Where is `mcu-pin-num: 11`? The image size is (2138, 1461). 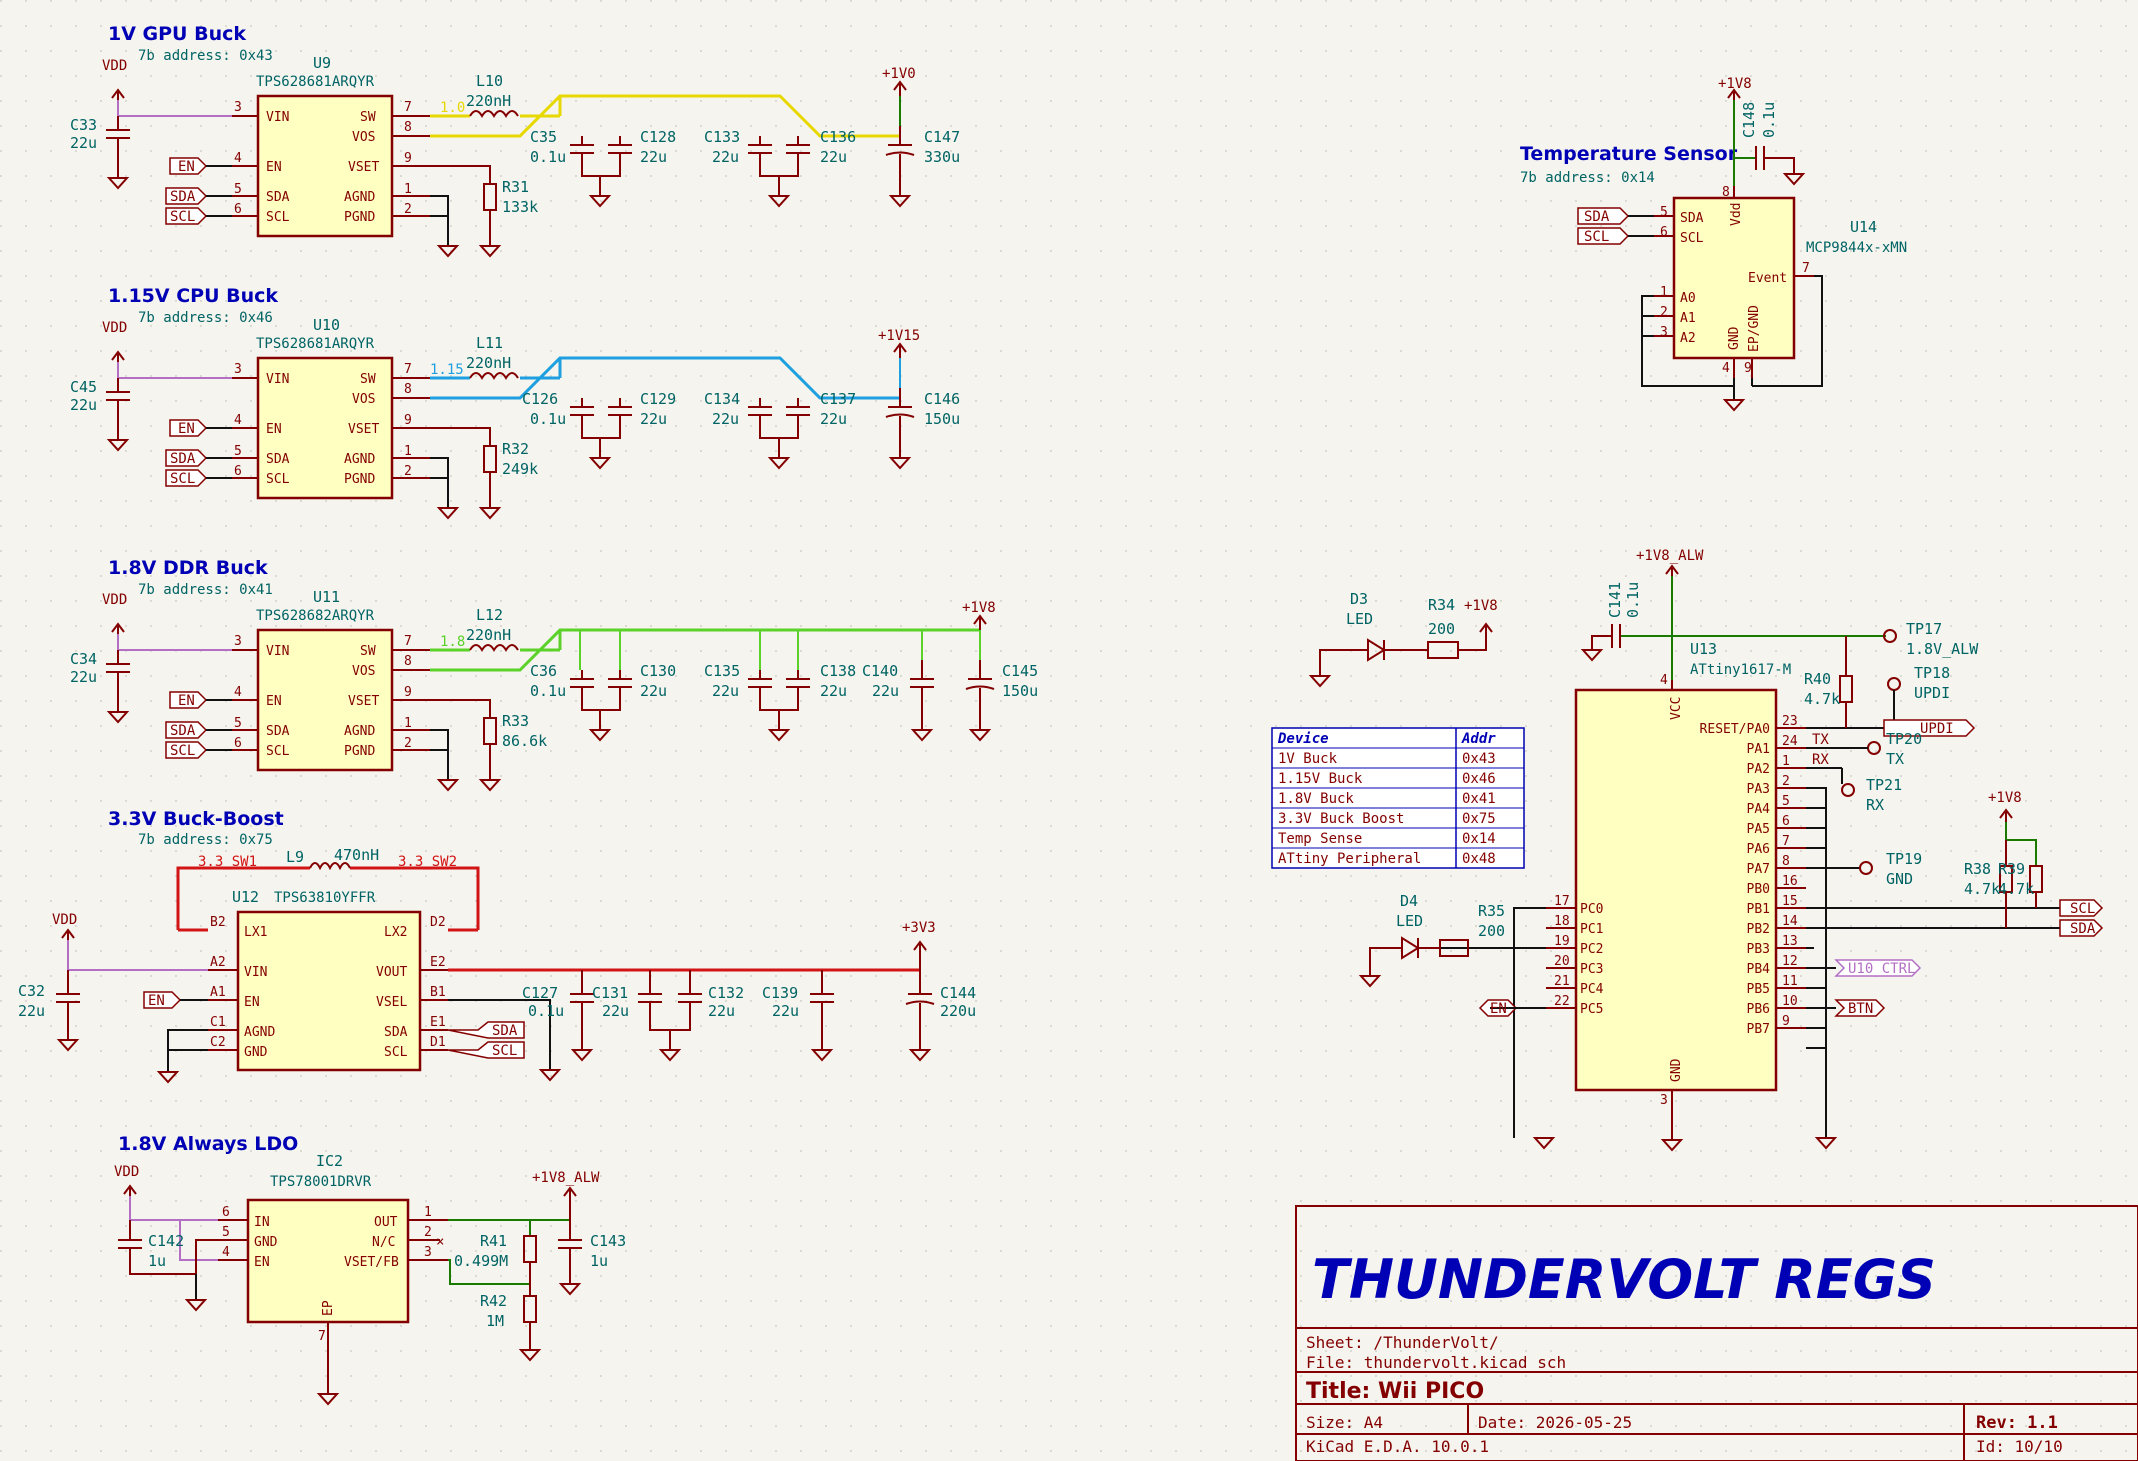
mcu-pin-num: 11 is located at coordinates (1790, 981).